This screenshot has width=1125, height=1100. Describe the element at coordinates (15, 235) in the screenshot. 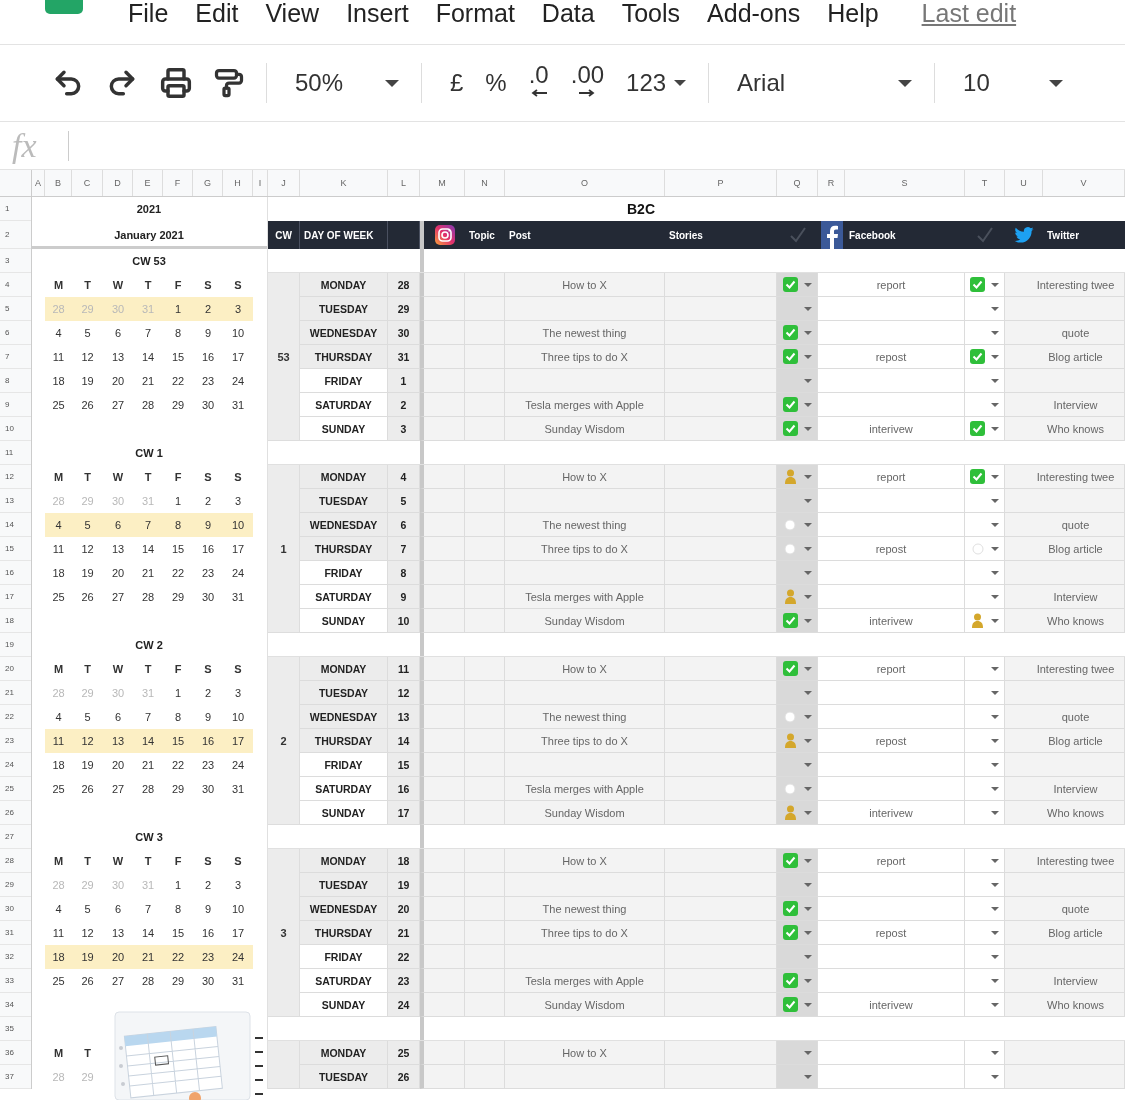

I see `row-number: 2` at that location.